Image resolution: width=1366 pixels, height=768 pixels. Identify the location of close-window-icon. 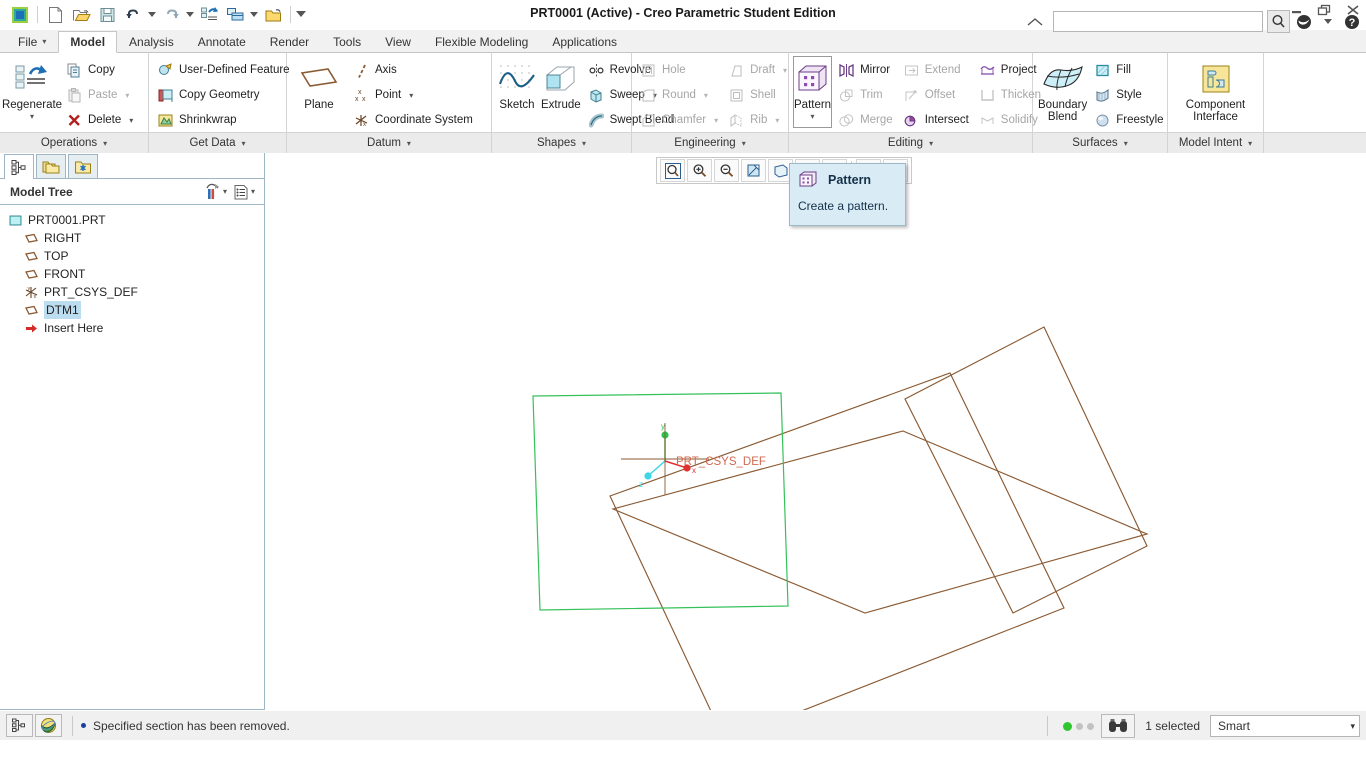
(273, 15).